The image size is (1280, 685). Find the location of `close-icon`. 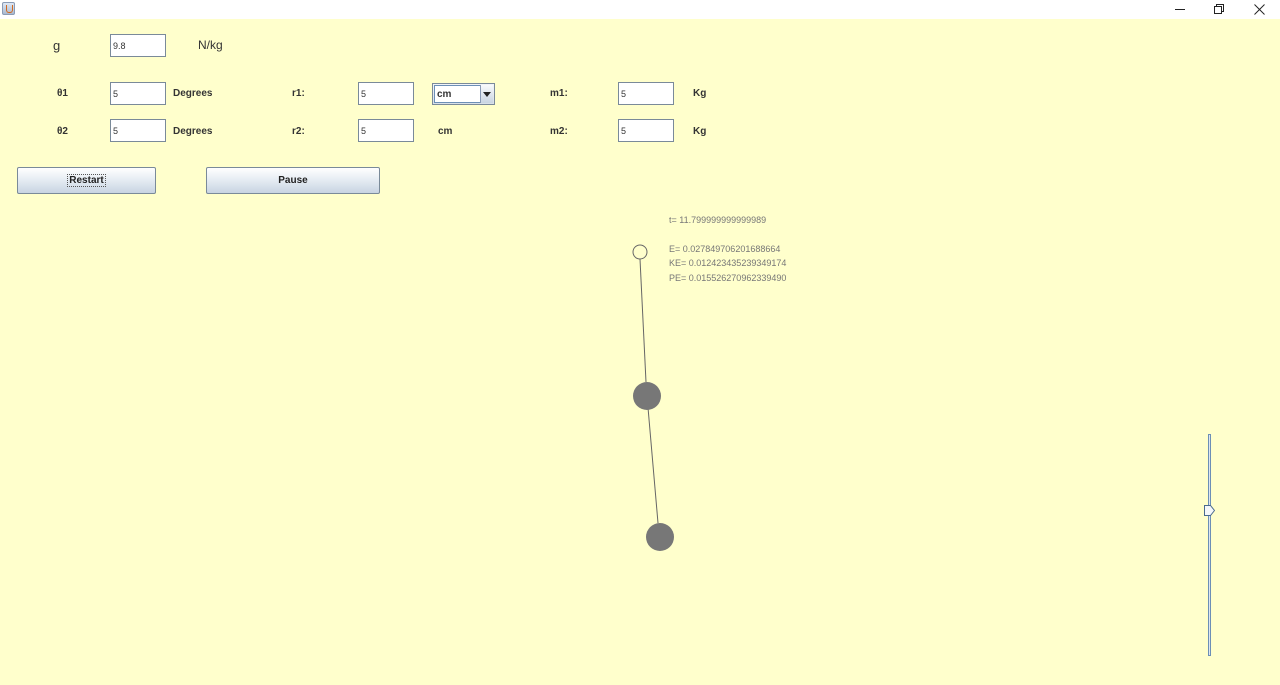

close-icon is located at coordinates (1259, 9).